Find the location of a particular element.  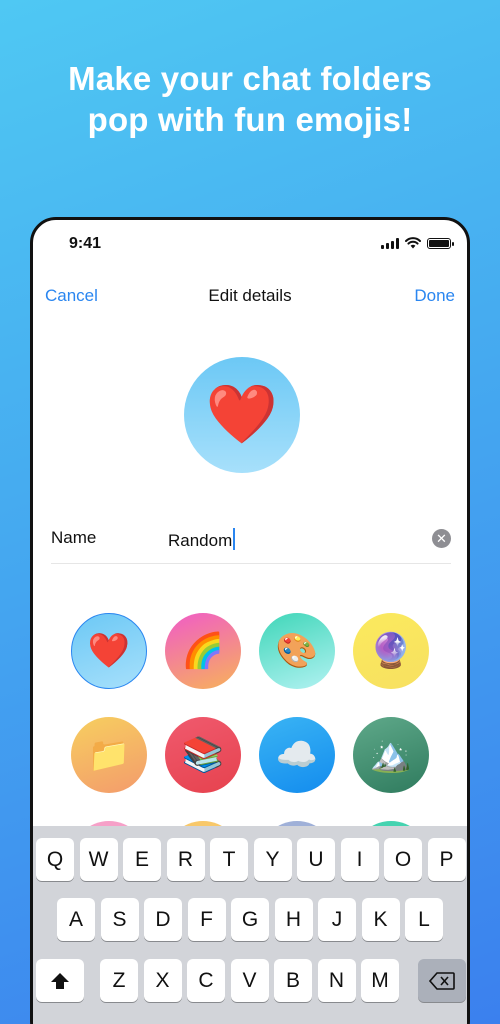

key-a: A is located at coordinates (76, 919).